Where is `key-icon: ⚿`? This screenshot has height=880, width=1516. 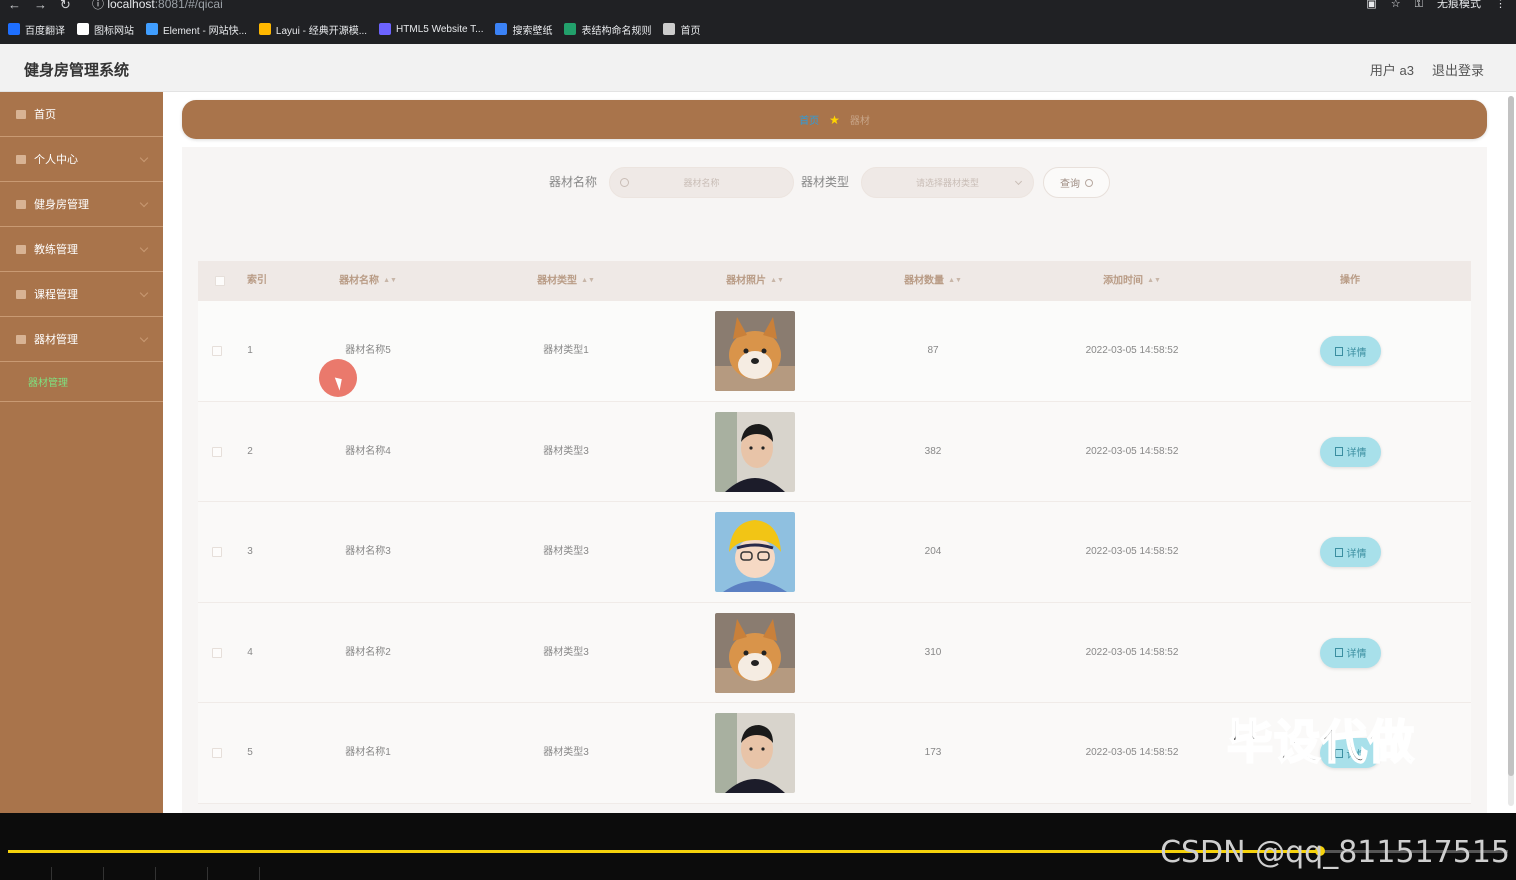 key-icon: ⚿ is located at coordinates (1419, 5).